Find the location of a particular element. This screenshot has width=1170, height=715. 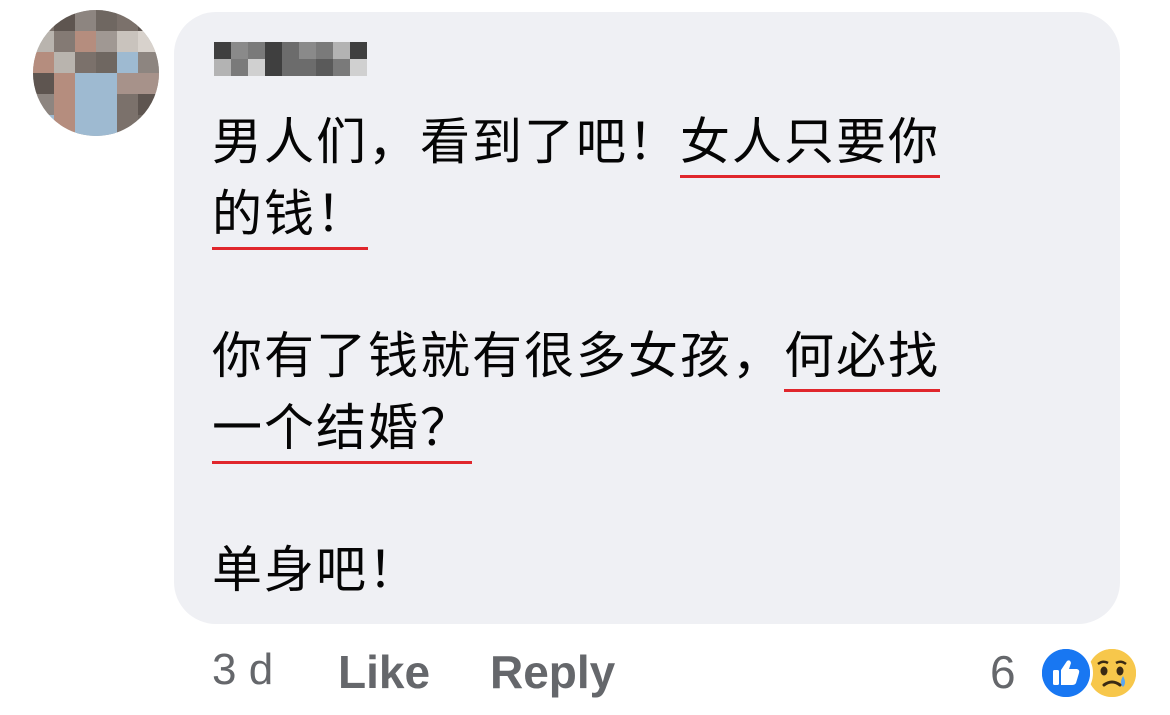

comment-text-underlined: 一个结婚？ is located at coordinates (342, 431).